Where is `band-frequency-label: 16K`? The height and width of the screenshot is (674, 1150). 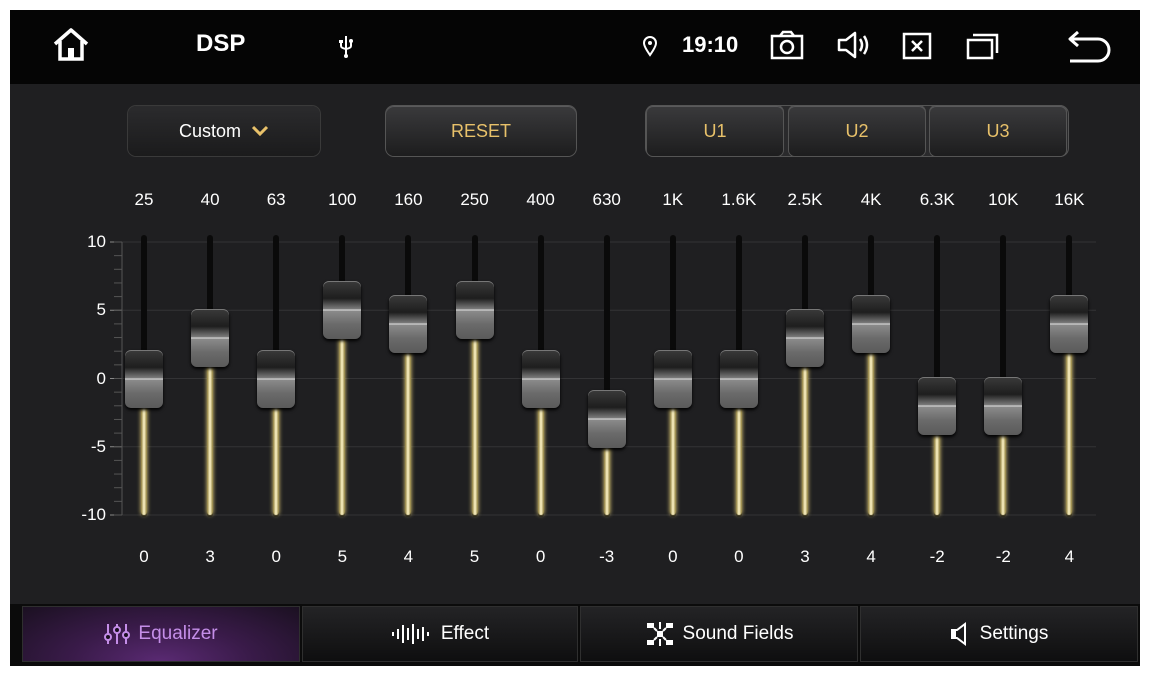
band-frequency-label: 16K is located at coordinates (1069, 199).